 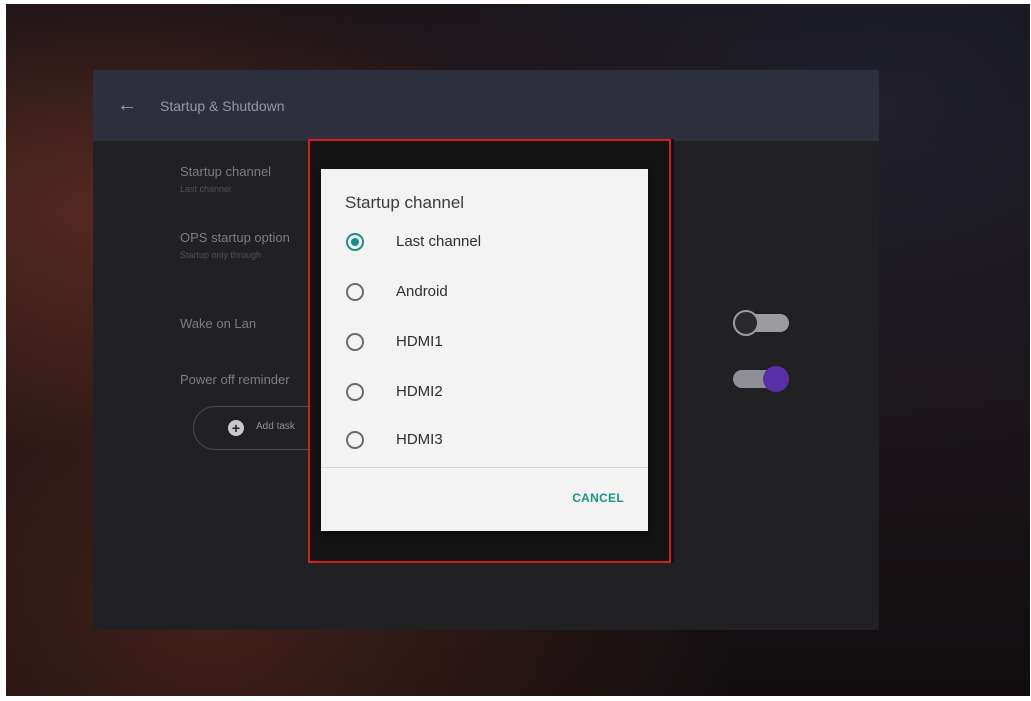 What do you see at coordinates (225, 171) in the screenshot?
I see `startup-channel-title: Startup channel` at bounding box center [225, 171].